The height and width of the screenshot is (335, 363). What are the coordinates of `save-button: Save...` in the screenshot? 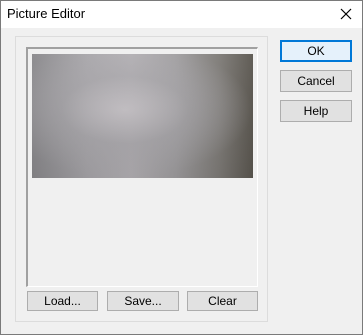 It's located at (143, 301).